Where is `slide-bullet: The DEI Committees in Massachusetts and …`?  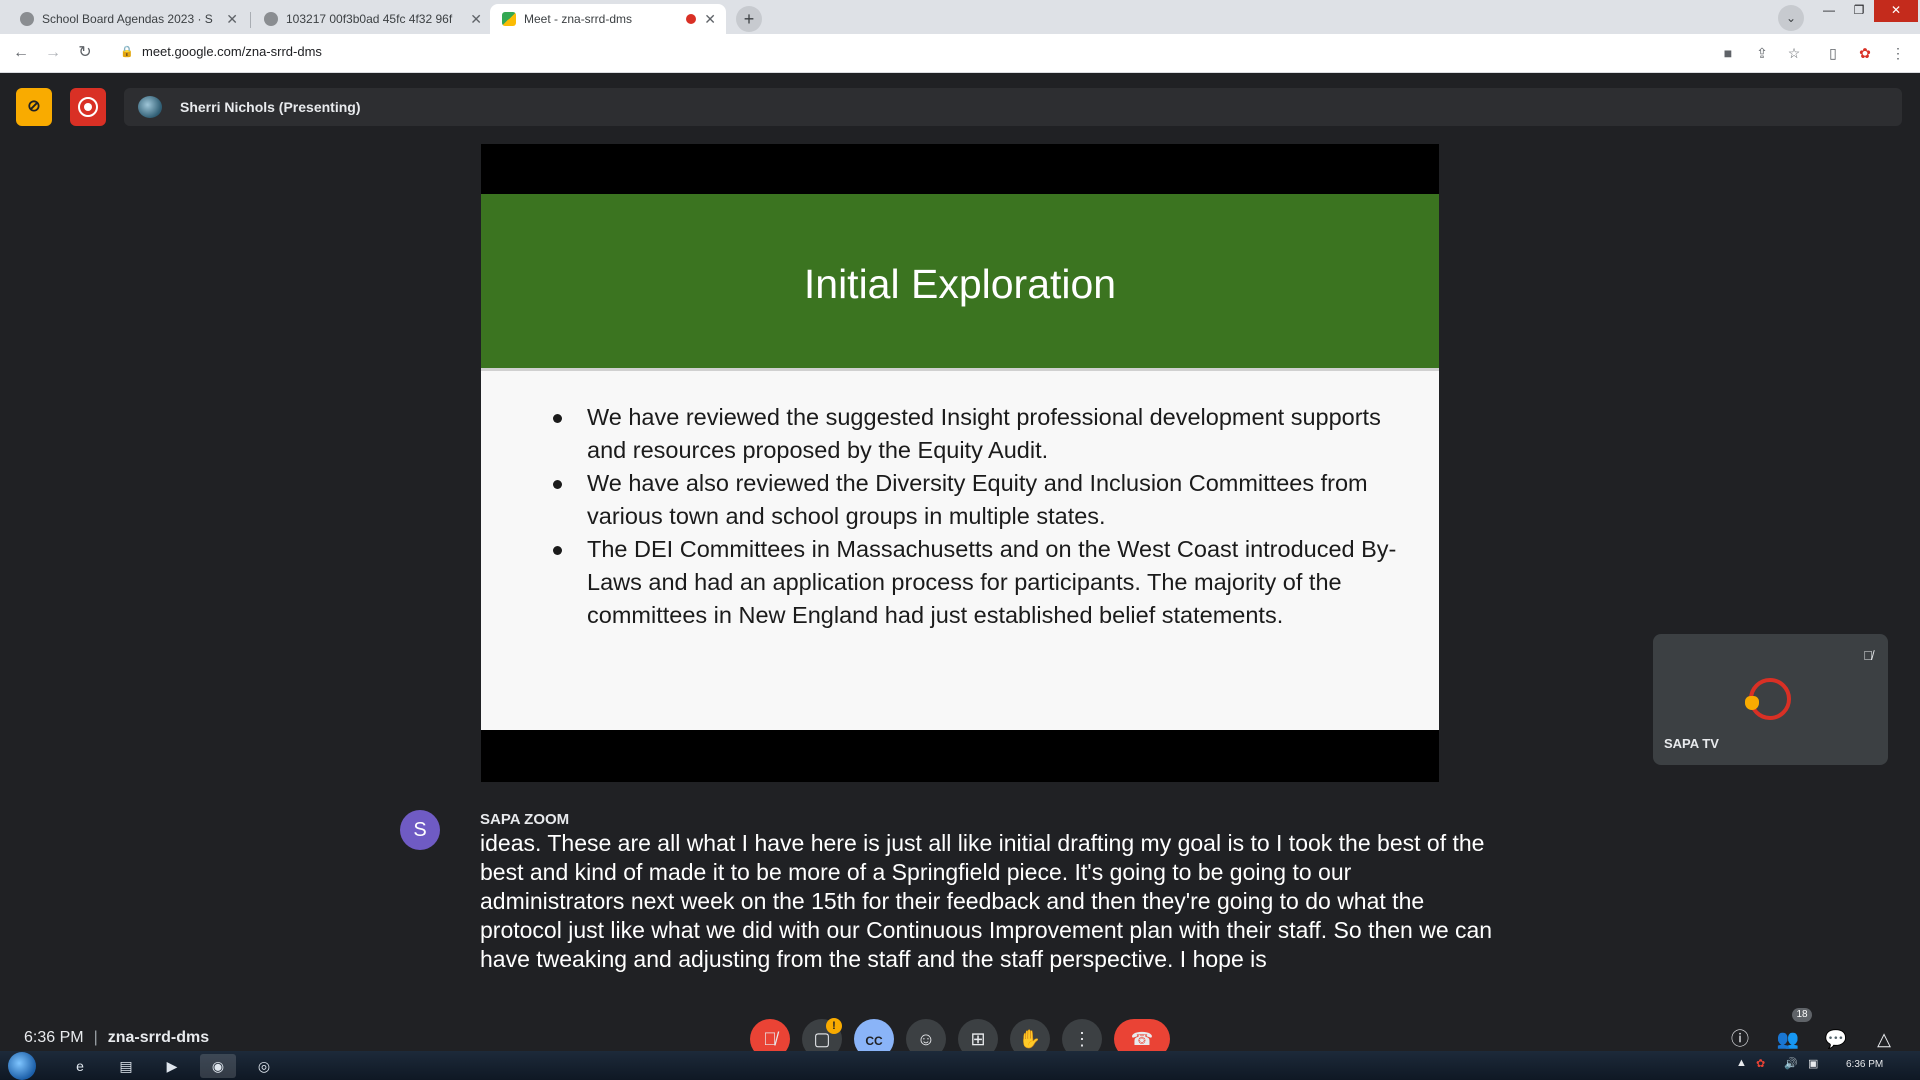 slide-bullet: The DEI Committees in Massachusetts and … is located at coordinates (977, 582).